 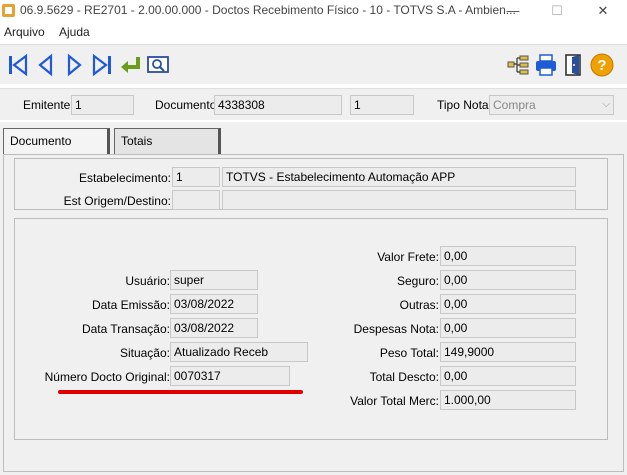 I want to click on toolbar: ?, so click(x=313, y=64).